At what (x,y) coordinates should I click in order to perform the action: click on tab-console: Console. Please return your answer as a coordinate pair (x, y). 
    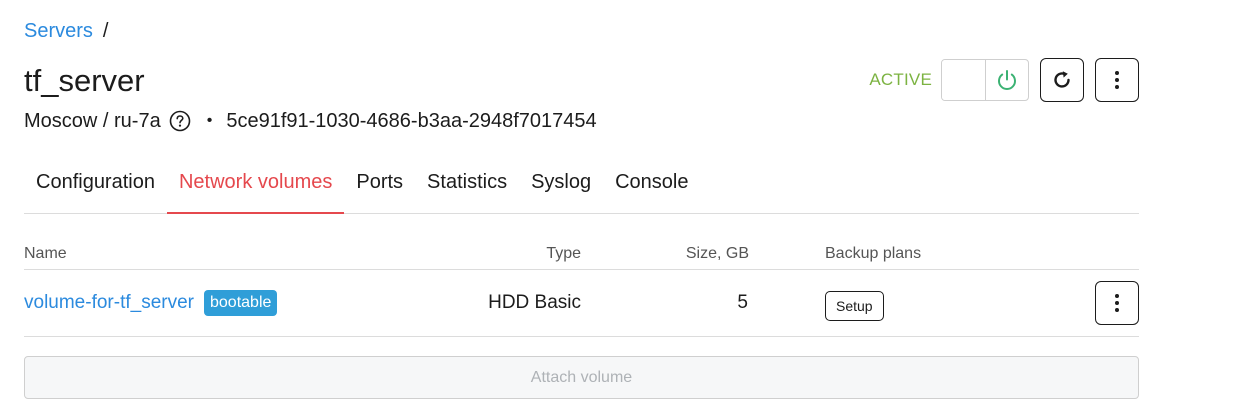
    Looking at the image, I should click on (651, 187).